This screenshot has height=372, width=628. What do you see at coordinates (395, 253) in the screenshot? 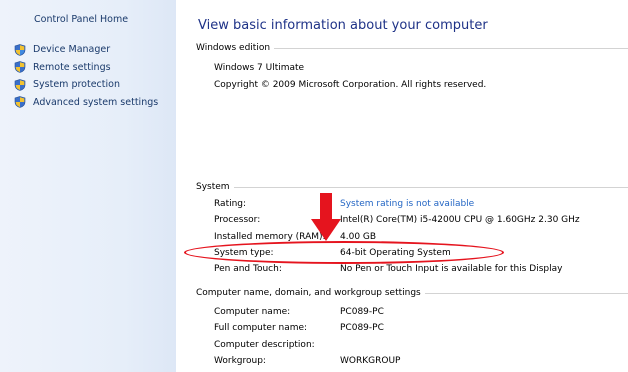
I see `system-type-value: 64-bit Operating System` at bounding box center [395, 253].